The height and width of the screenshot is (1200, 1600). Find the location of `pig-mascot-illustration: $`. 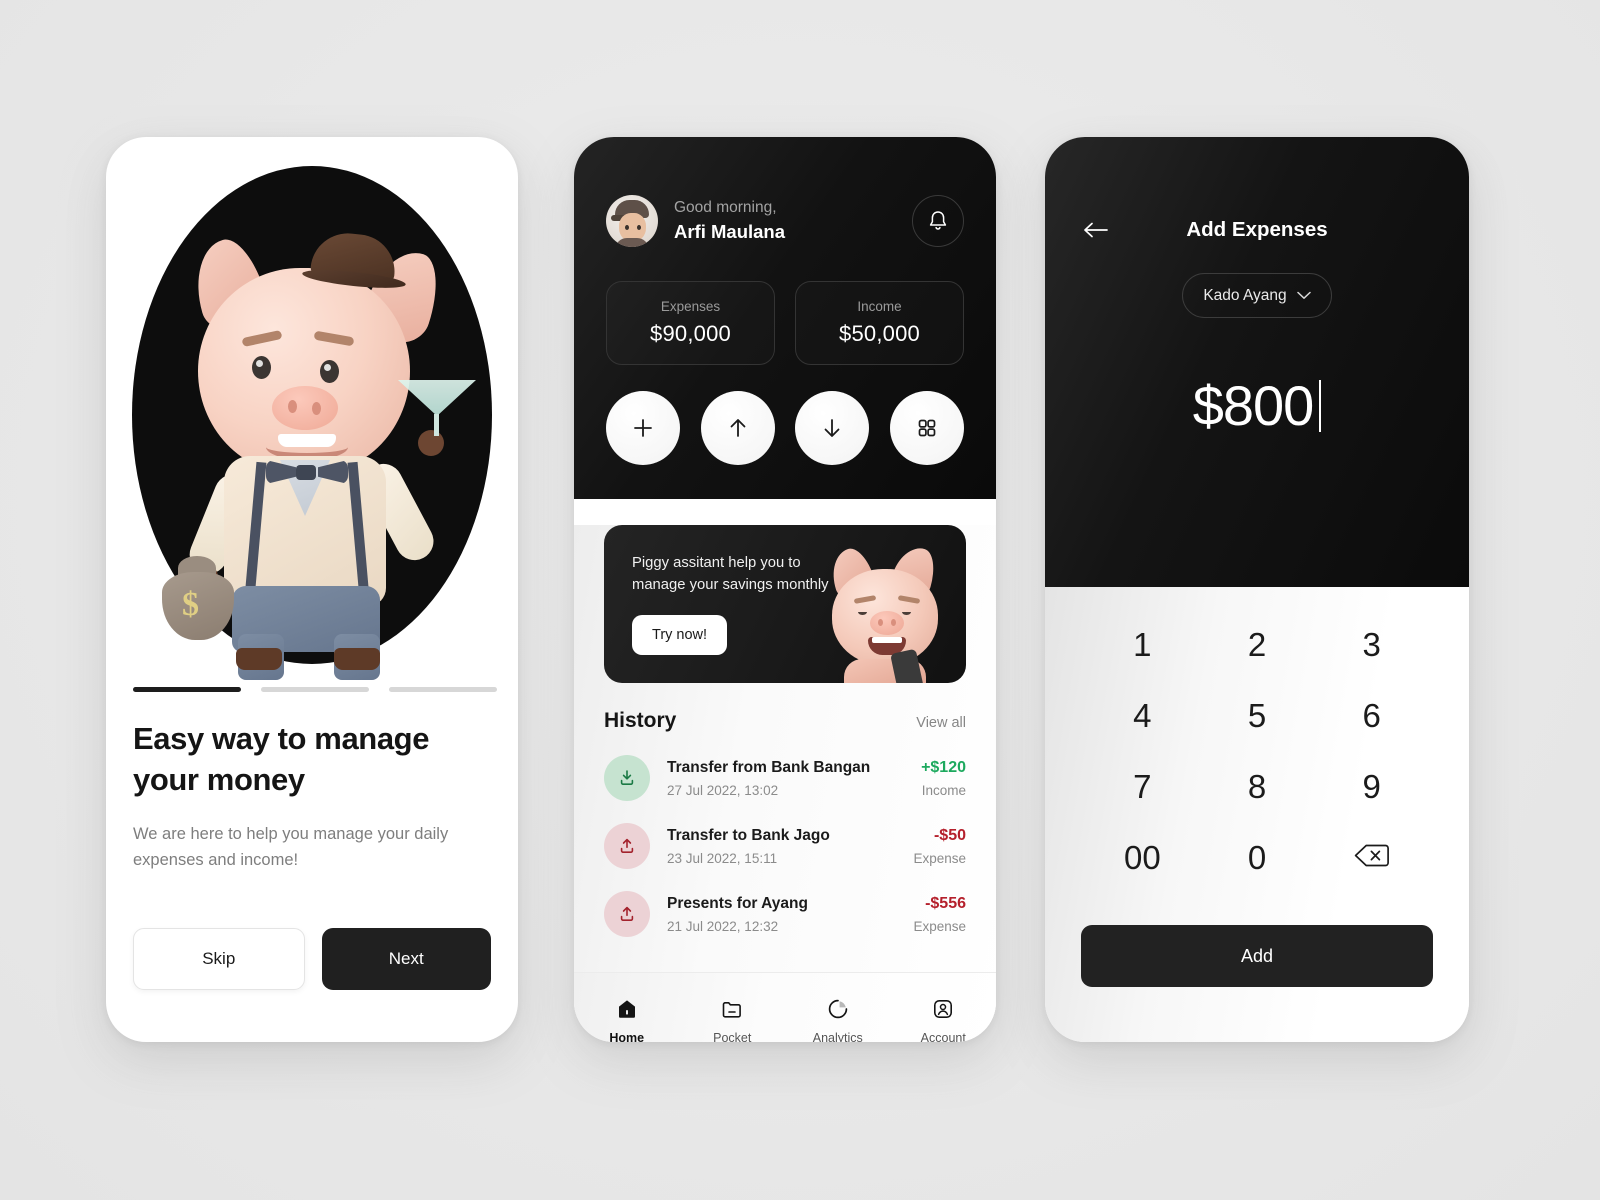

pig-mascot-illustration: $ is located at coordinates (312, 423).